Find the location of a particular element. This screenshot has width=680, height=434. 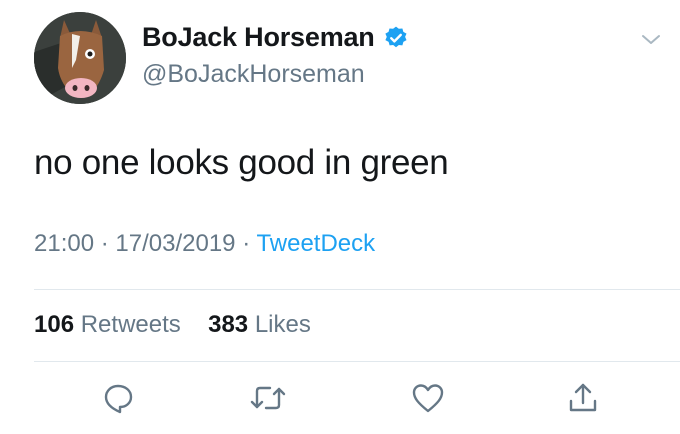

tweet-source-link: TweetDeck is located at coordinates (315, 243).